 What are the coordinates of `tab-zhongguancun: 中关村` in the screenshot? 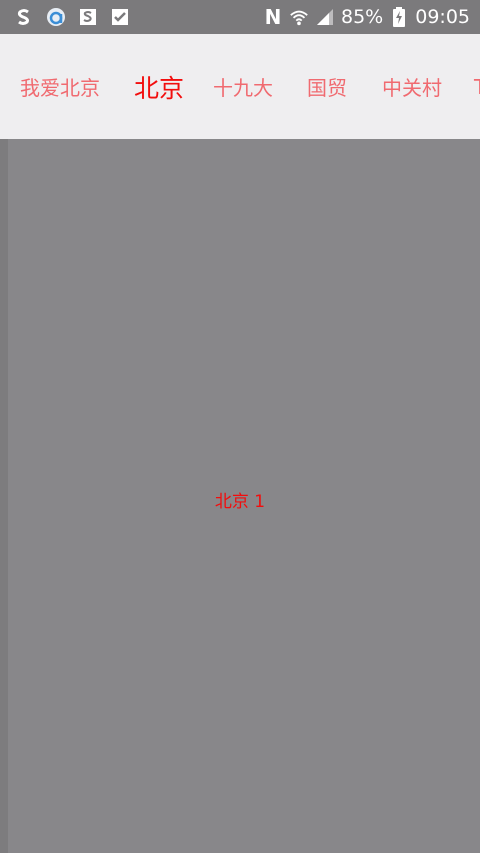 It's located at (412, 86).